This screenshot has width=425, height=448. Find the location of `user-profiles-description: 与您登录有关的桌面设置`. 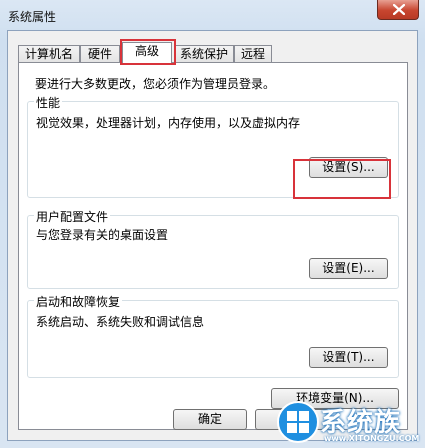

user-profiles-description: 与您登录有关的桌面设置 is located at coordinates (102, 235).